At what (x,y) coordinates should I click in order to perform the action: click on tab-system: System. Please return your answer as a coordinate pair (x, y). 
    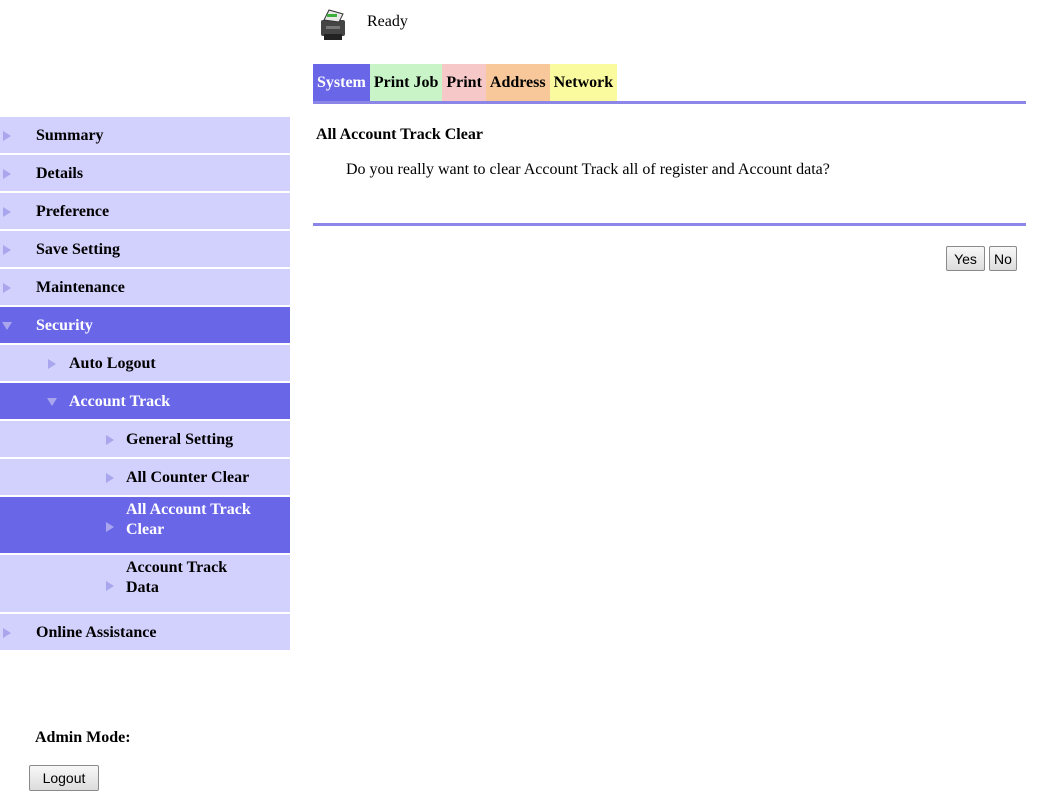
    Looking at the image, I should click on (341, 82).